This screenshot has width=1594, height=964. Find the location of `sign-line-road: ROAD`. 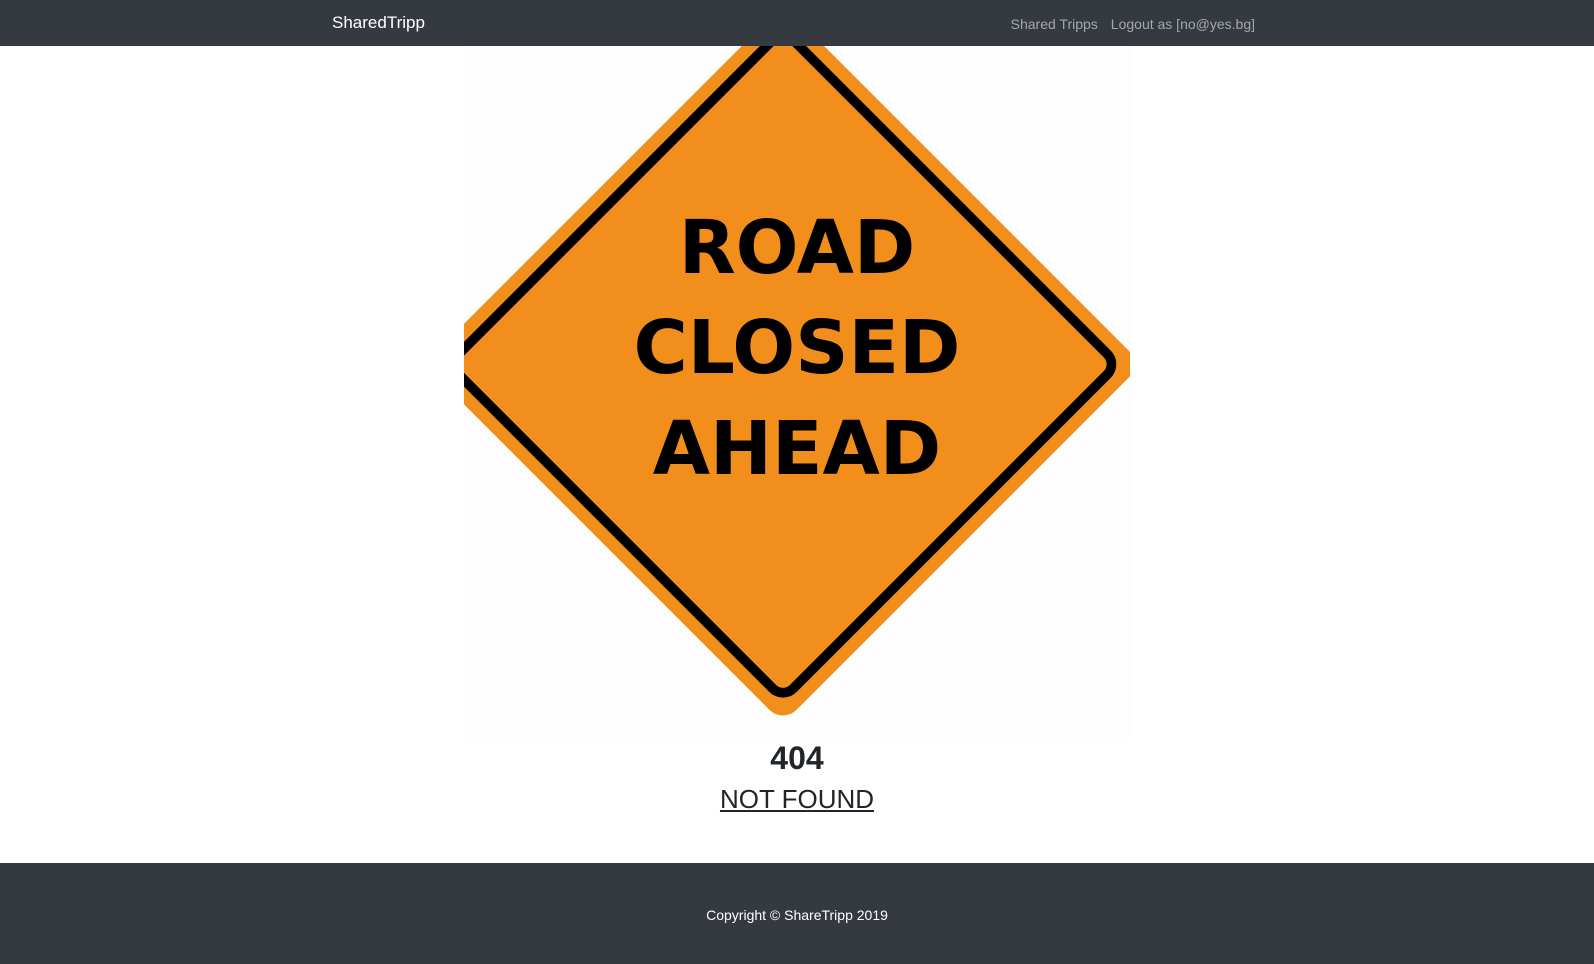

sign-line-road: ROAD is located at coordinates (797, 248).